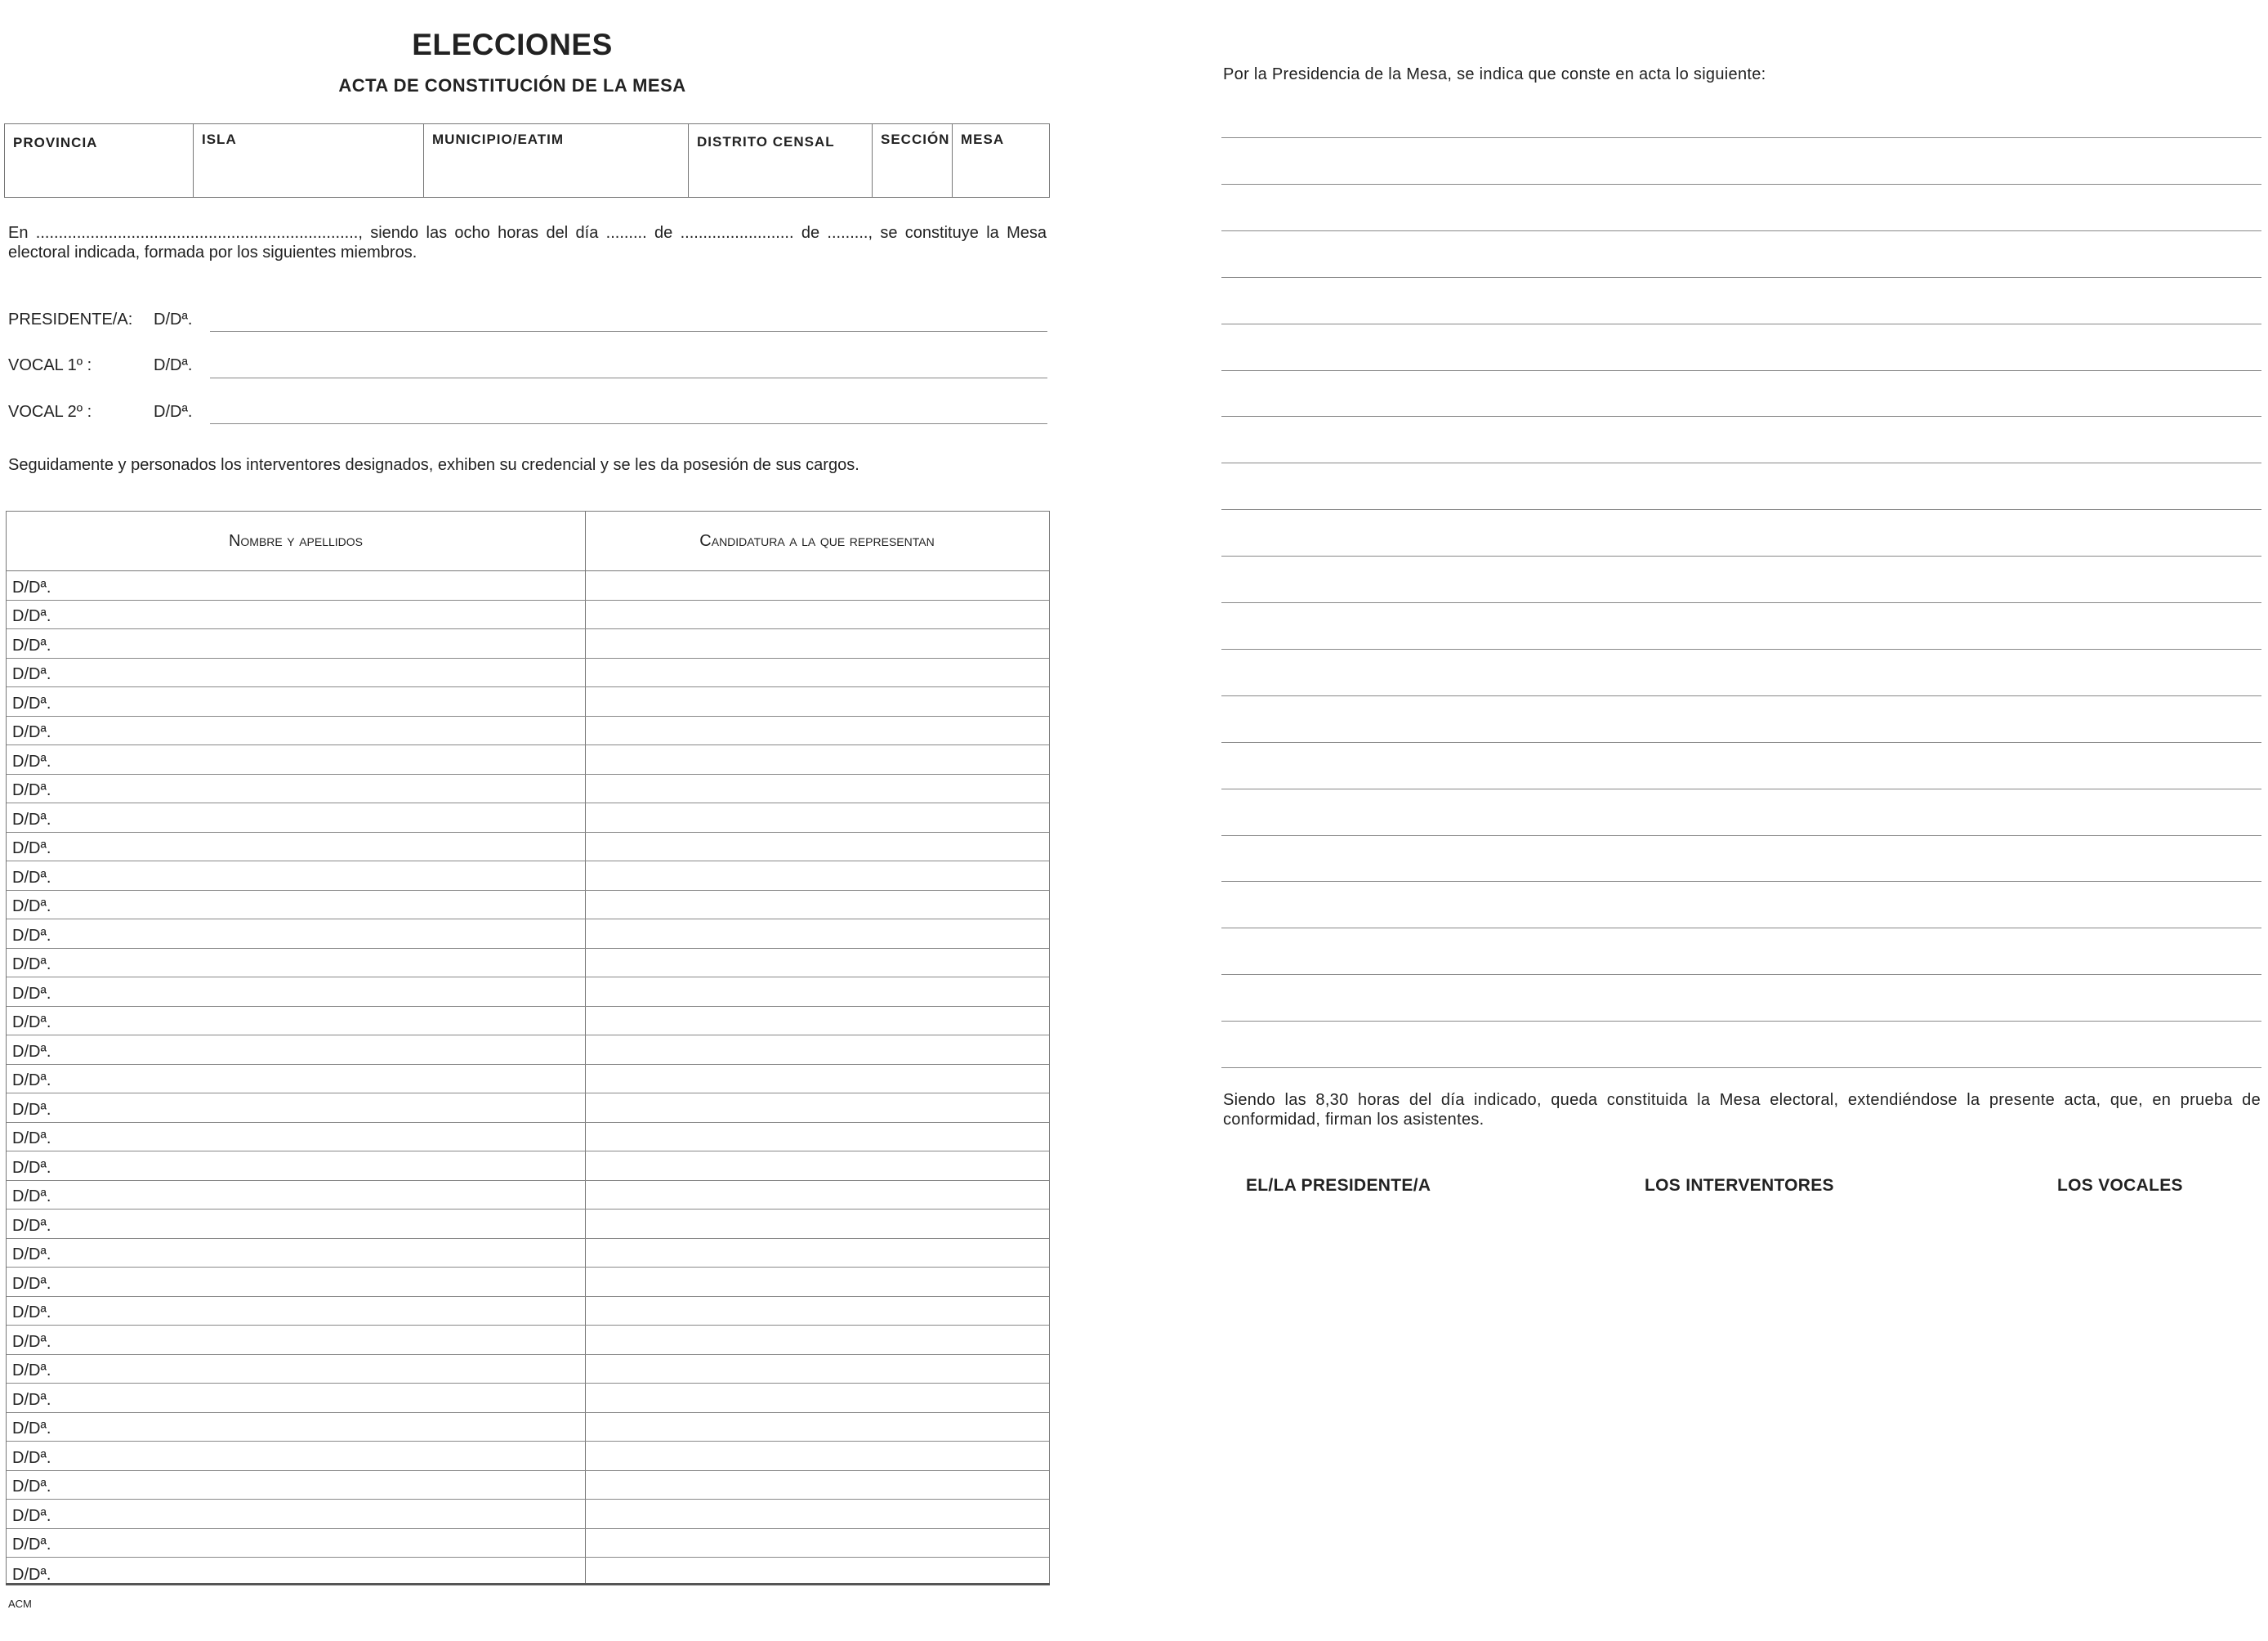 Image resolution: width=2268 pixels, height=1641 pixels. I want to click on column-header-candidacy: Candidatura a la que representan, so click(817, 540).